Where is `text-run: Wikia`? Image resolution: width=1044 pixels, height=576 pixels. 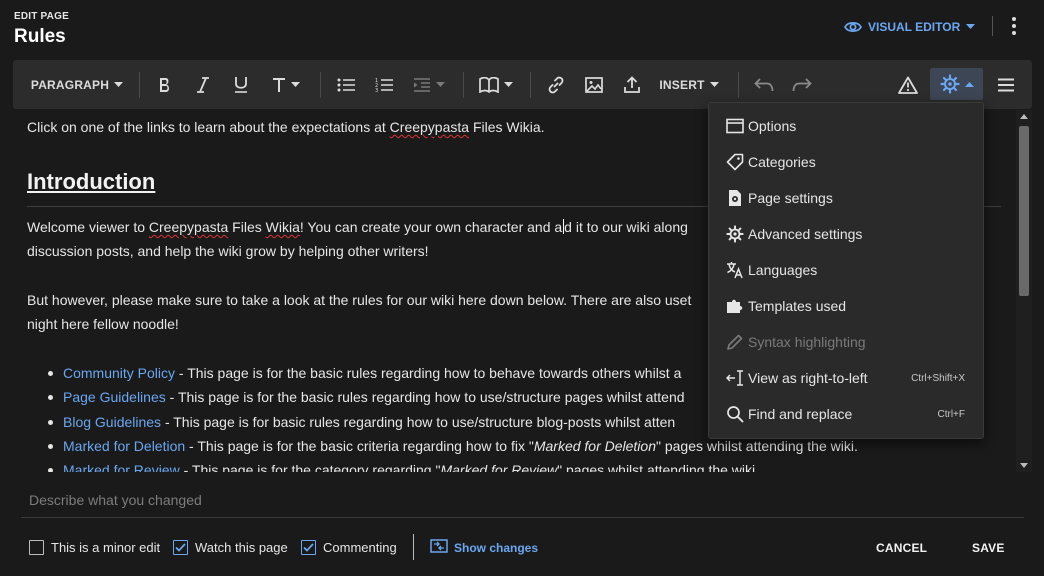 text-run: Wikia is located at coordinates (282, 227).